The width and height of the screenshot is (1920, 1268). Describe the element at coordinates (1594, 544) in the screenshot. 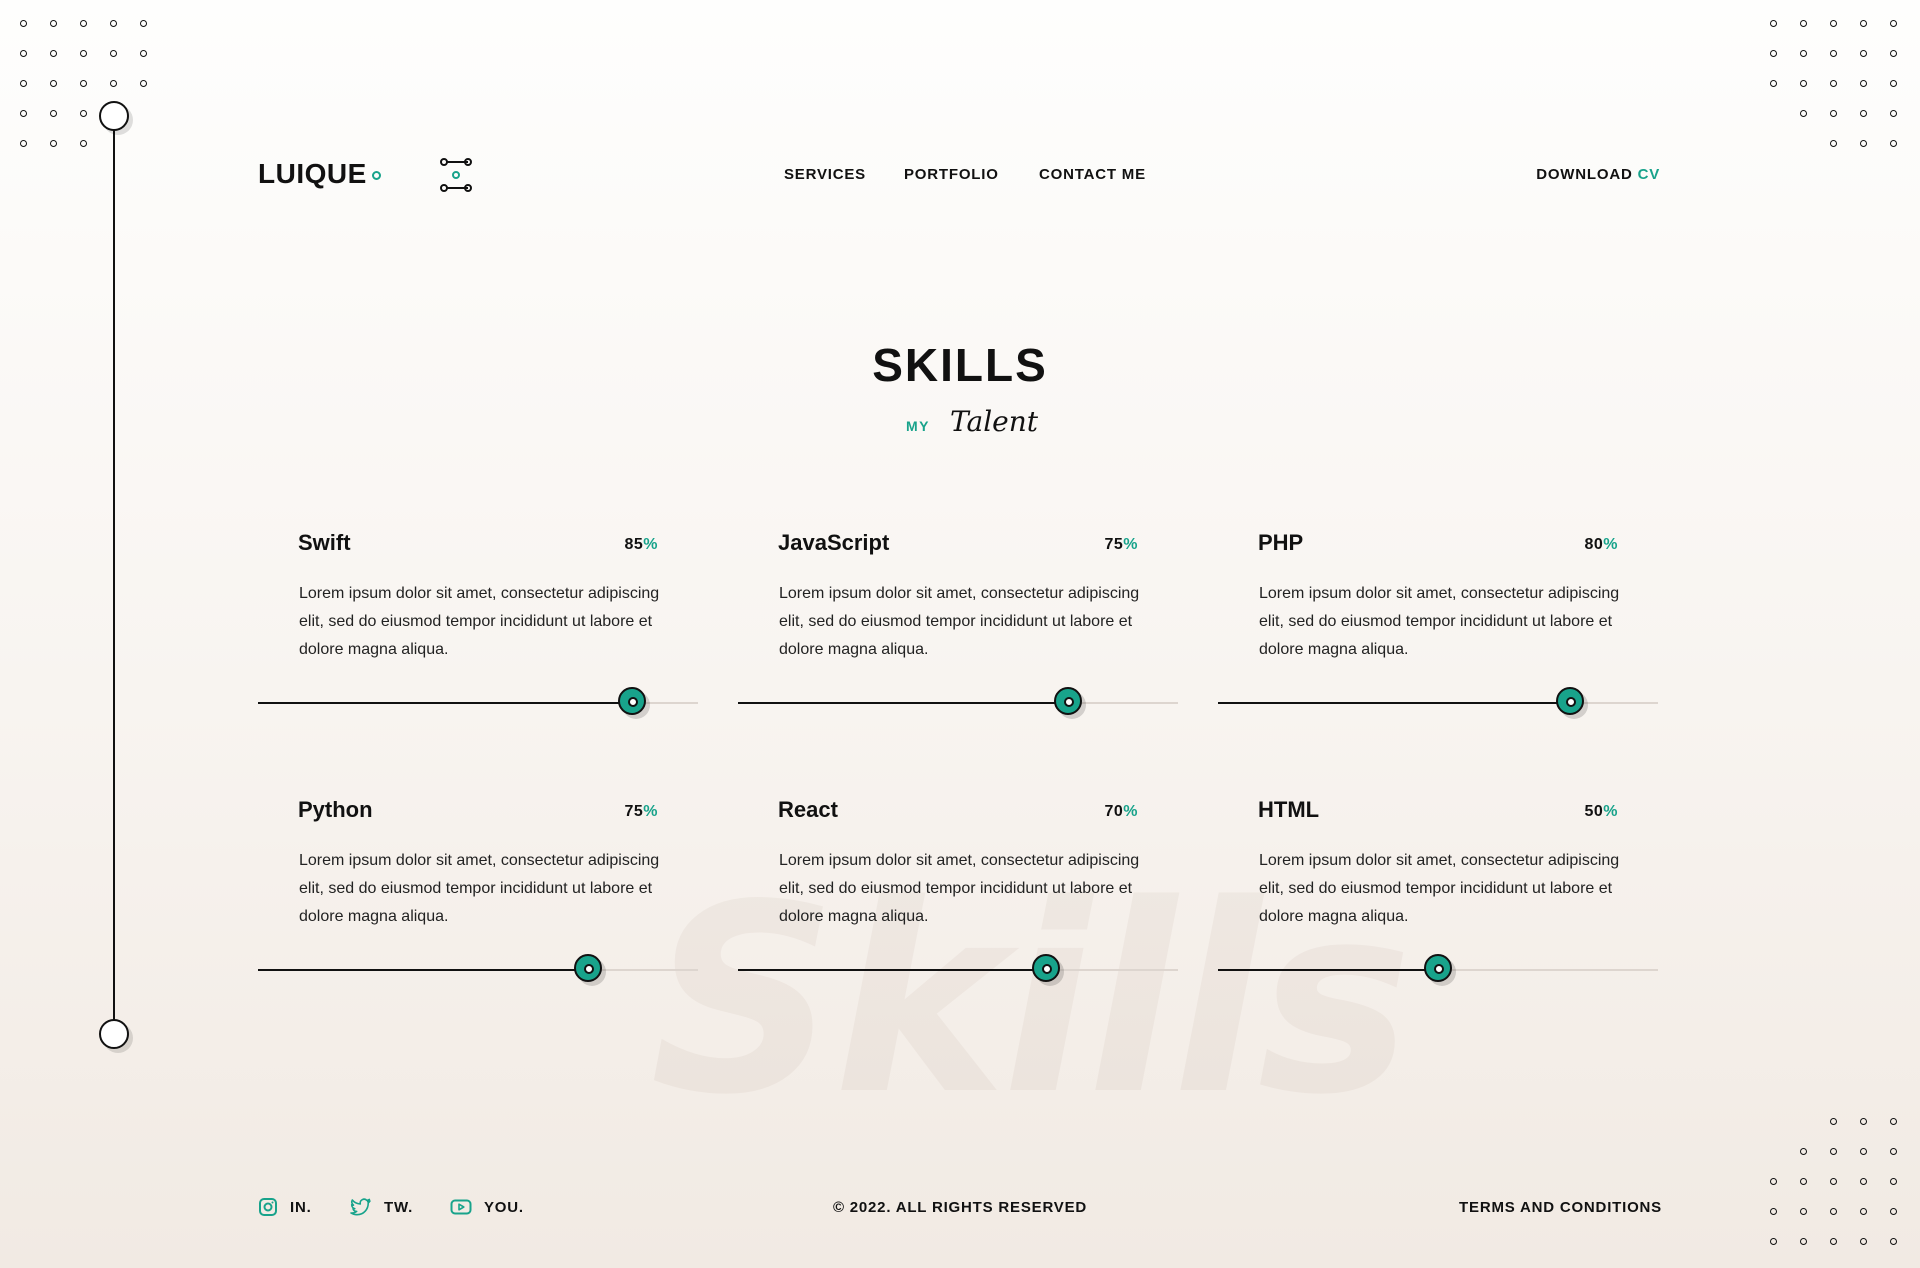

I see `skill-percent-value: 80` at that location.